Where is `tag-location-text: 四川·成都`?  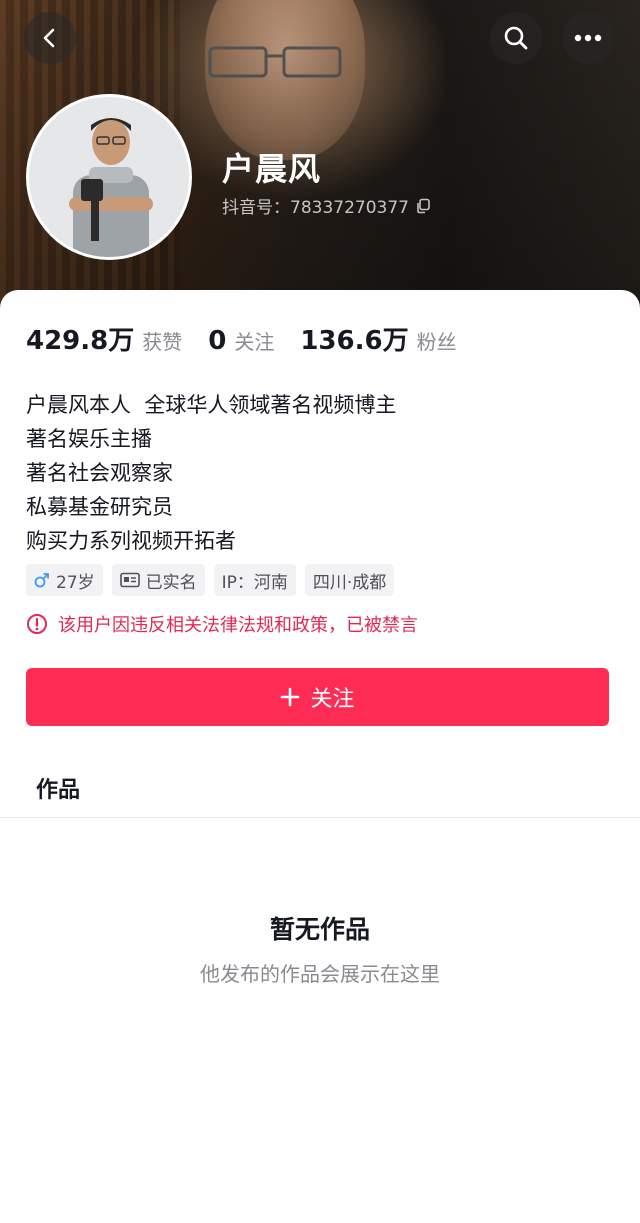
tag-location-text: 四川·成都 is located at coordinates (349, 582).